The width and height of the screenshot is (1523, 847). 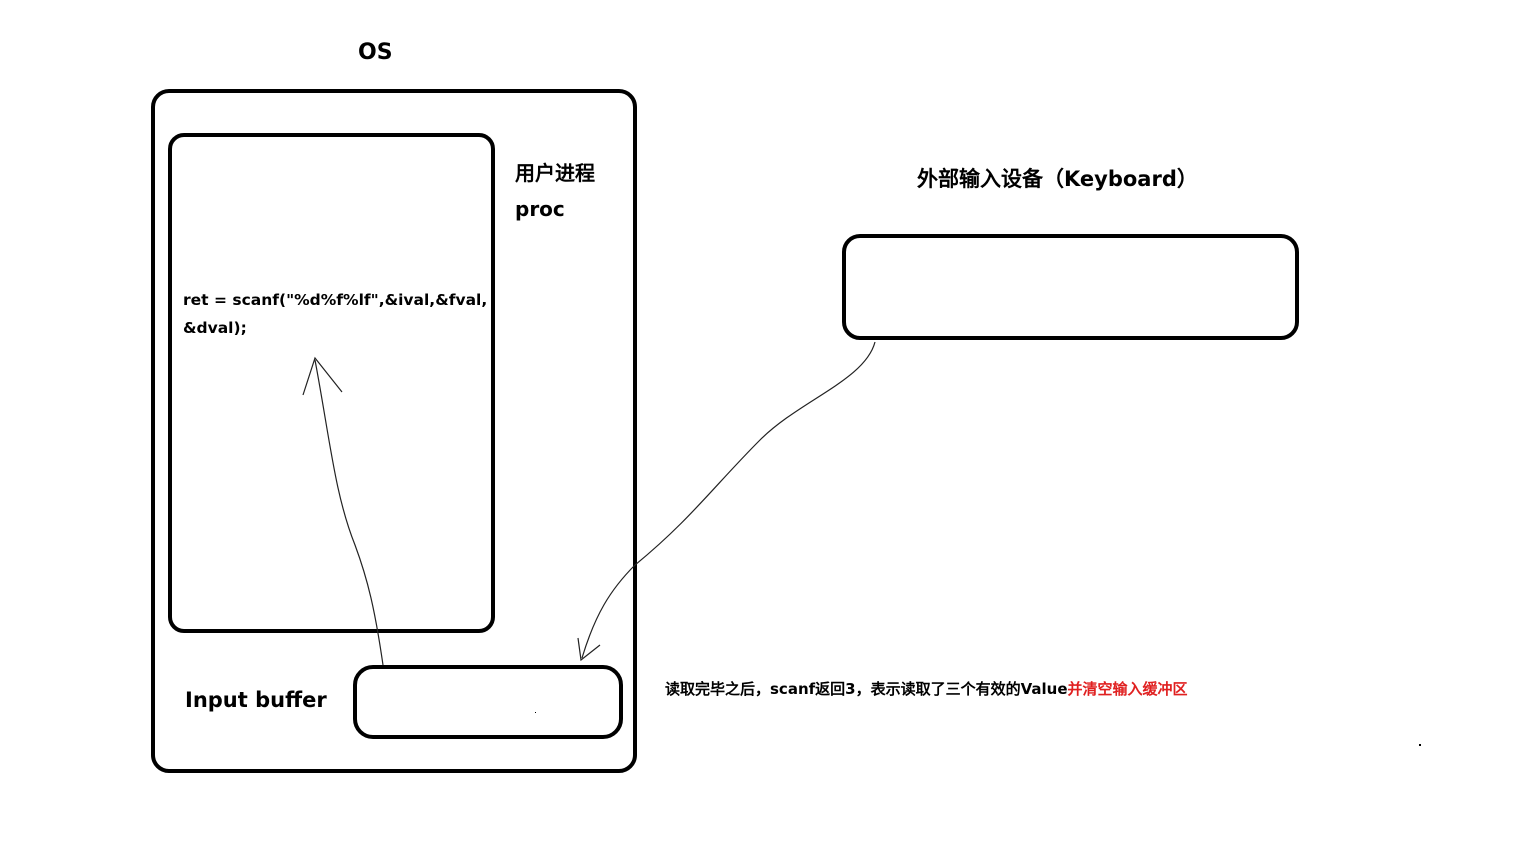 I want to click on process-title-cn: 用户进程, so click(x=555, y=173).